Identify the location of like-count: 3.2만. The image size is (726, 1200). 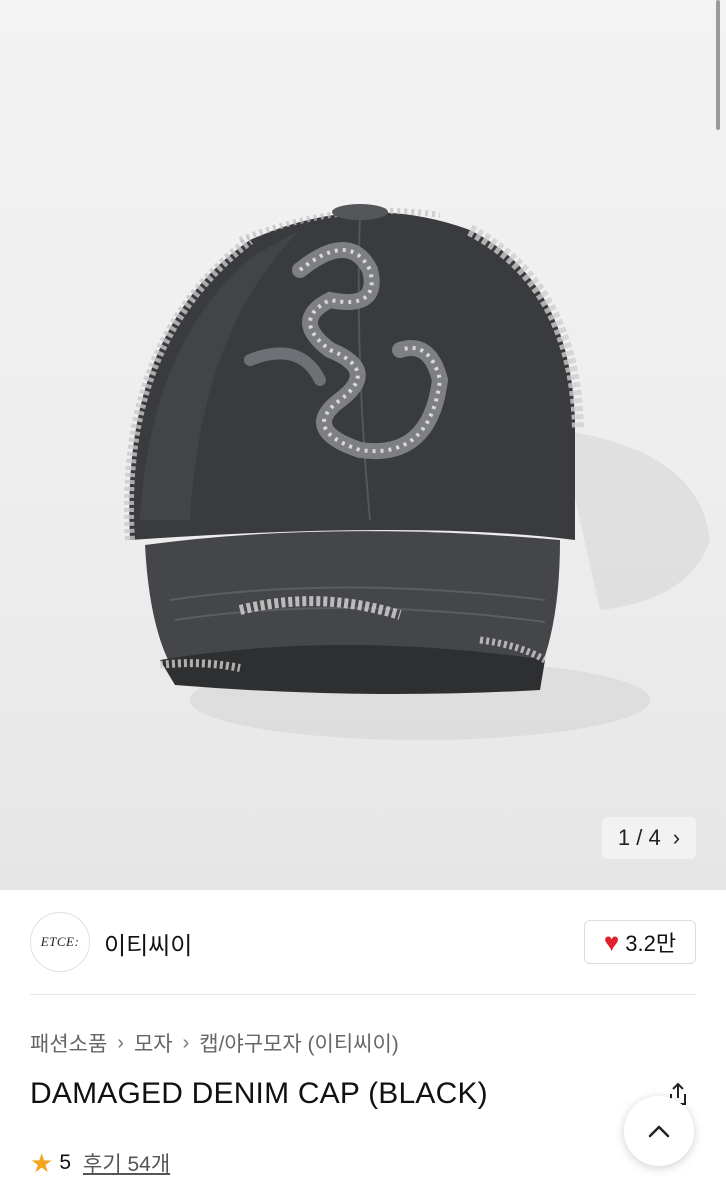
(651, 943).